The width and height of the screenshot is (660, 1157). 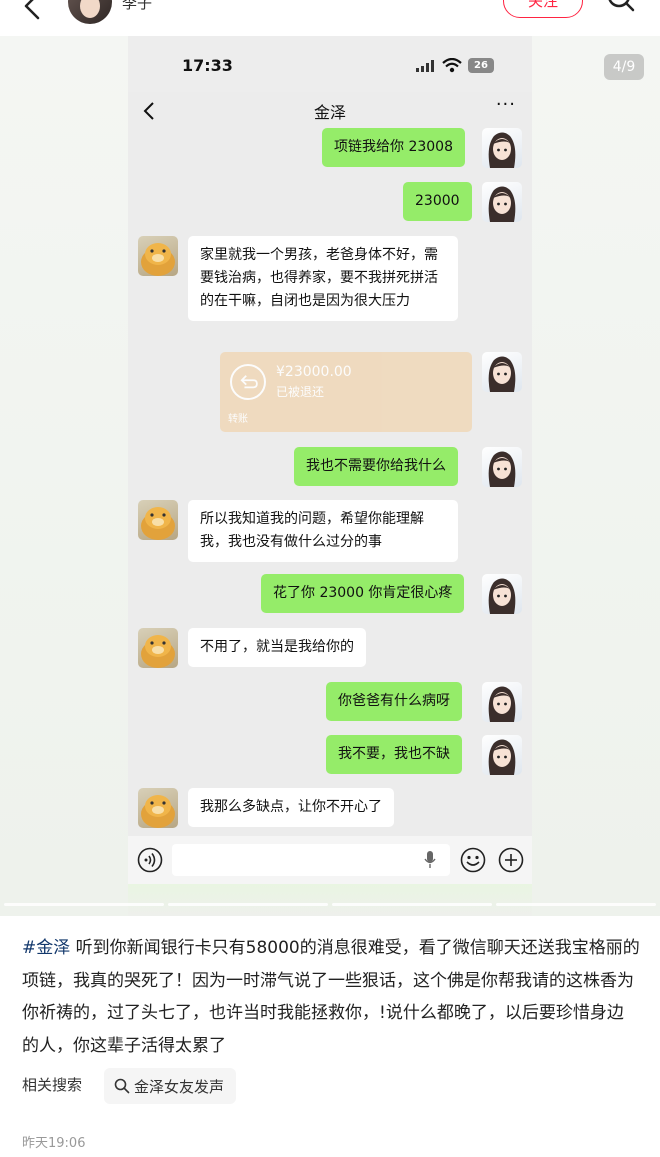 I want to click on message-bubble: 23000, so click(x=437, y=201).